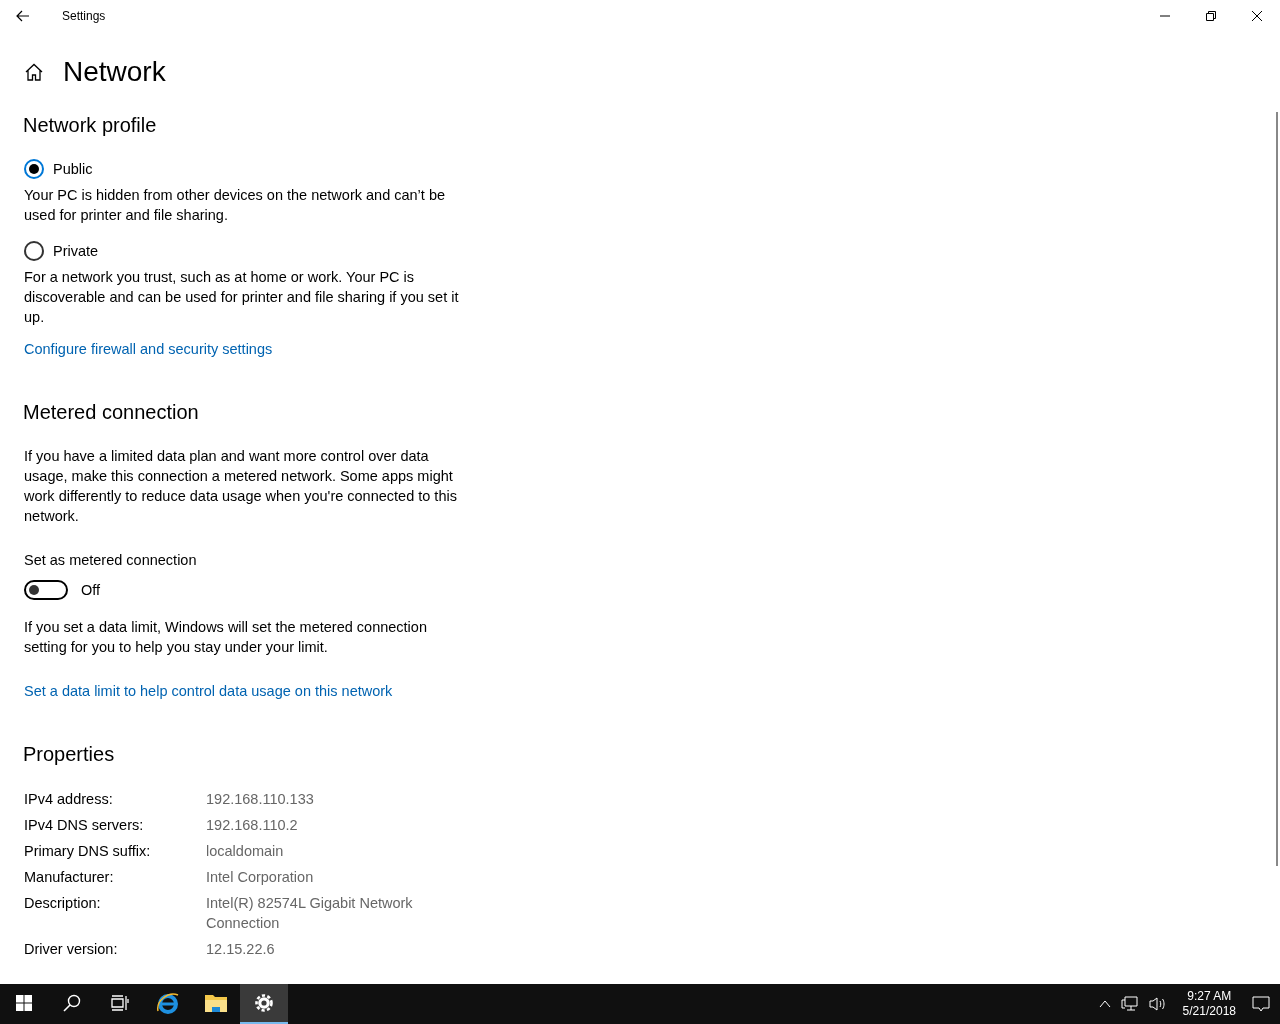 The width and height of the screenshot is (1280, 1024). What do you see at coordinates (71, 949) in the screenshot?
I see `property-label: Driver version:` at bounding box center [71, 949].